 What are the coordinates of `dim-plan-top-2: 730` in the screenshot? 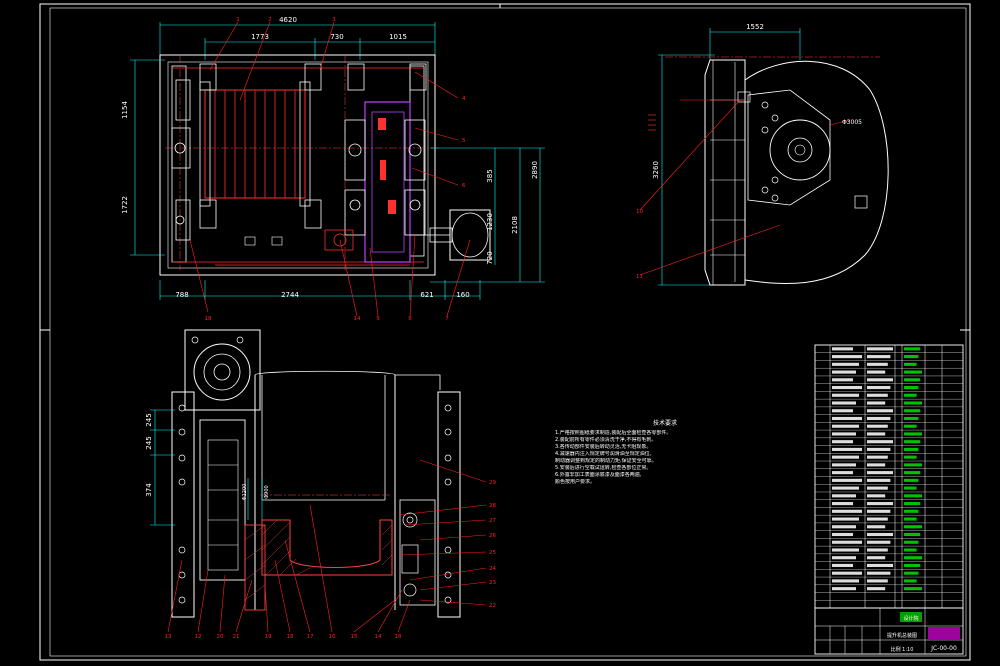 It's located at (336, 37).